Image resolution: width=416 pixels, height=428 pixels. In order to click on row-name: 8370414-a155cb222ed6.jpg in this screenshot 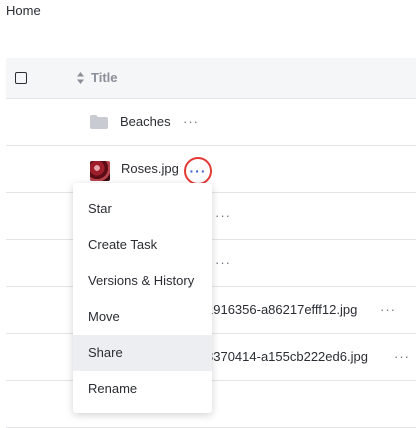, I will do `click(287, 356)`.